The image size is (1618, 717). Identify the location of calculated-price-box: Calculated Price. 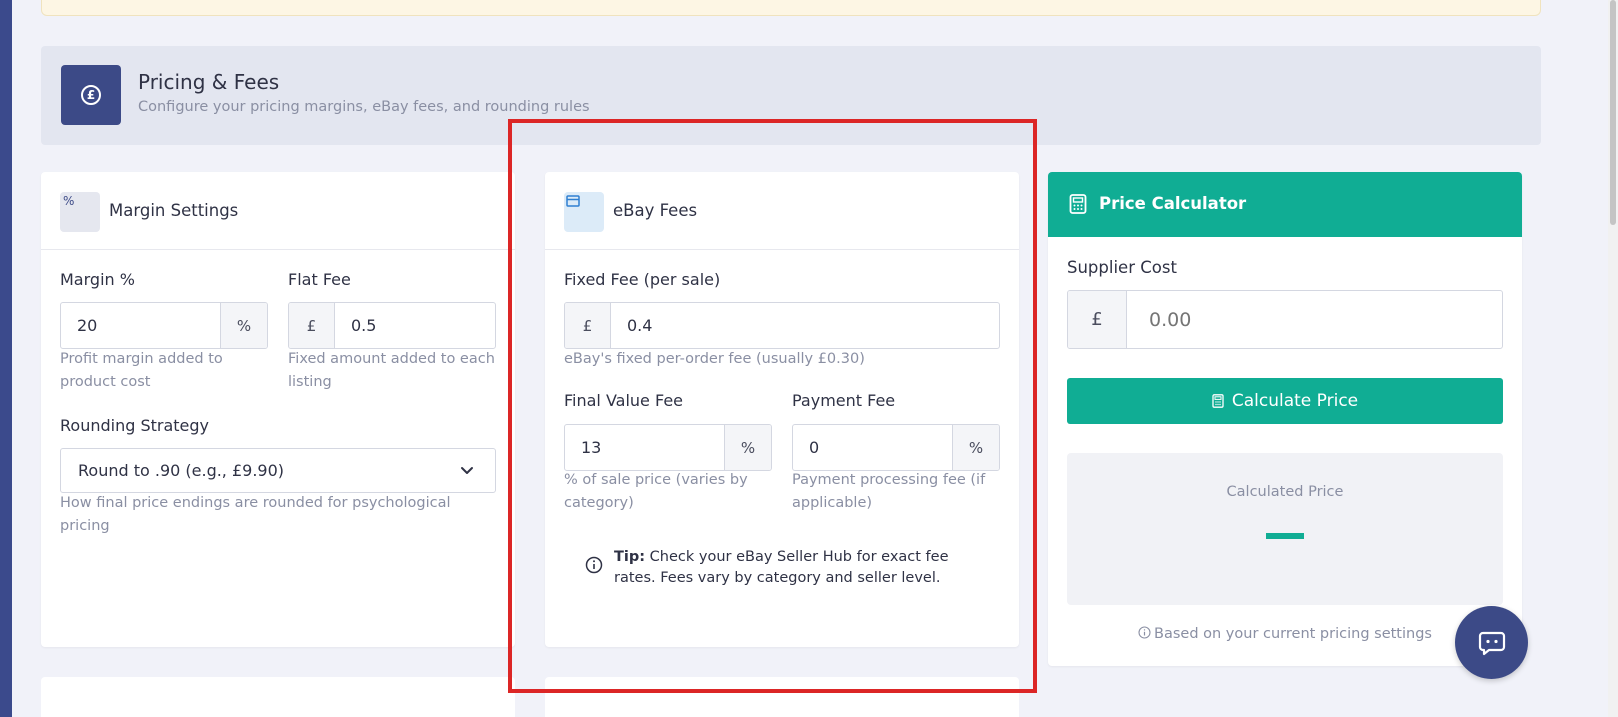
(1285, 529).